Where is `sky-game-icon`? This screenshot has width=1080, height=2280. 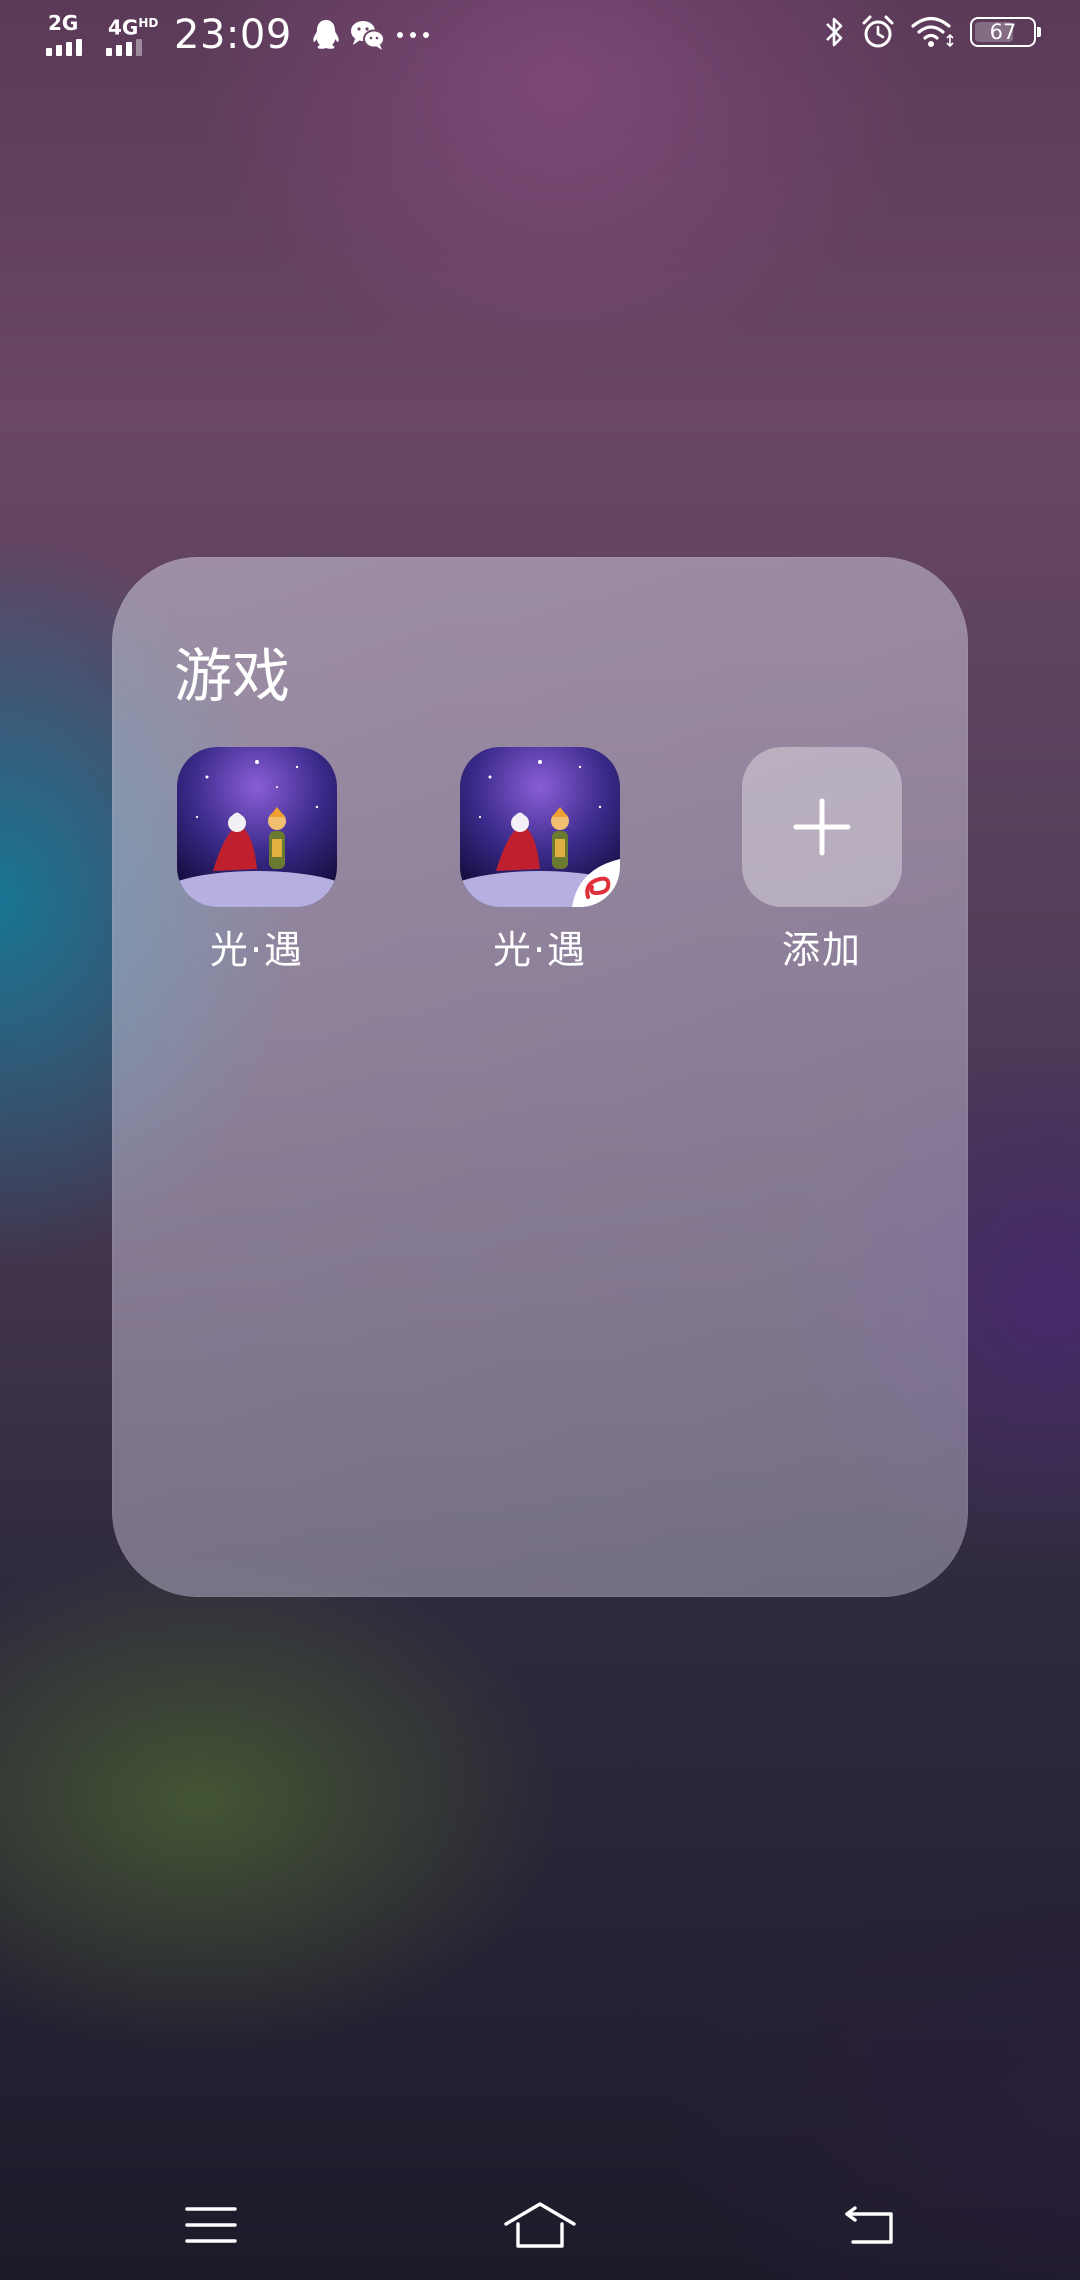
sky-game-icon is located at coordinates (257, 827).